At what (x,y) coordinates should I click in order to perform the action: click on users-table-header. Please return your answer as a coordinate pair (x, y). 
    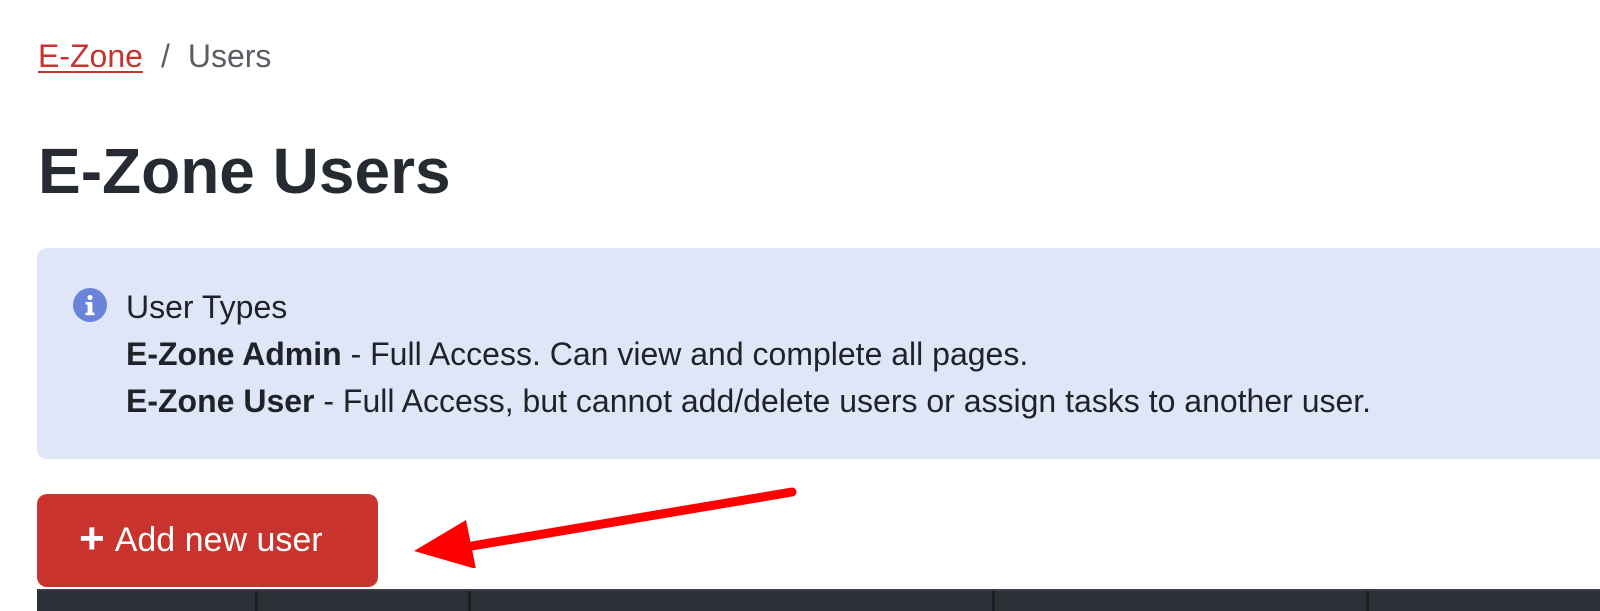
    Looking at the image, I should click on (818, 600).